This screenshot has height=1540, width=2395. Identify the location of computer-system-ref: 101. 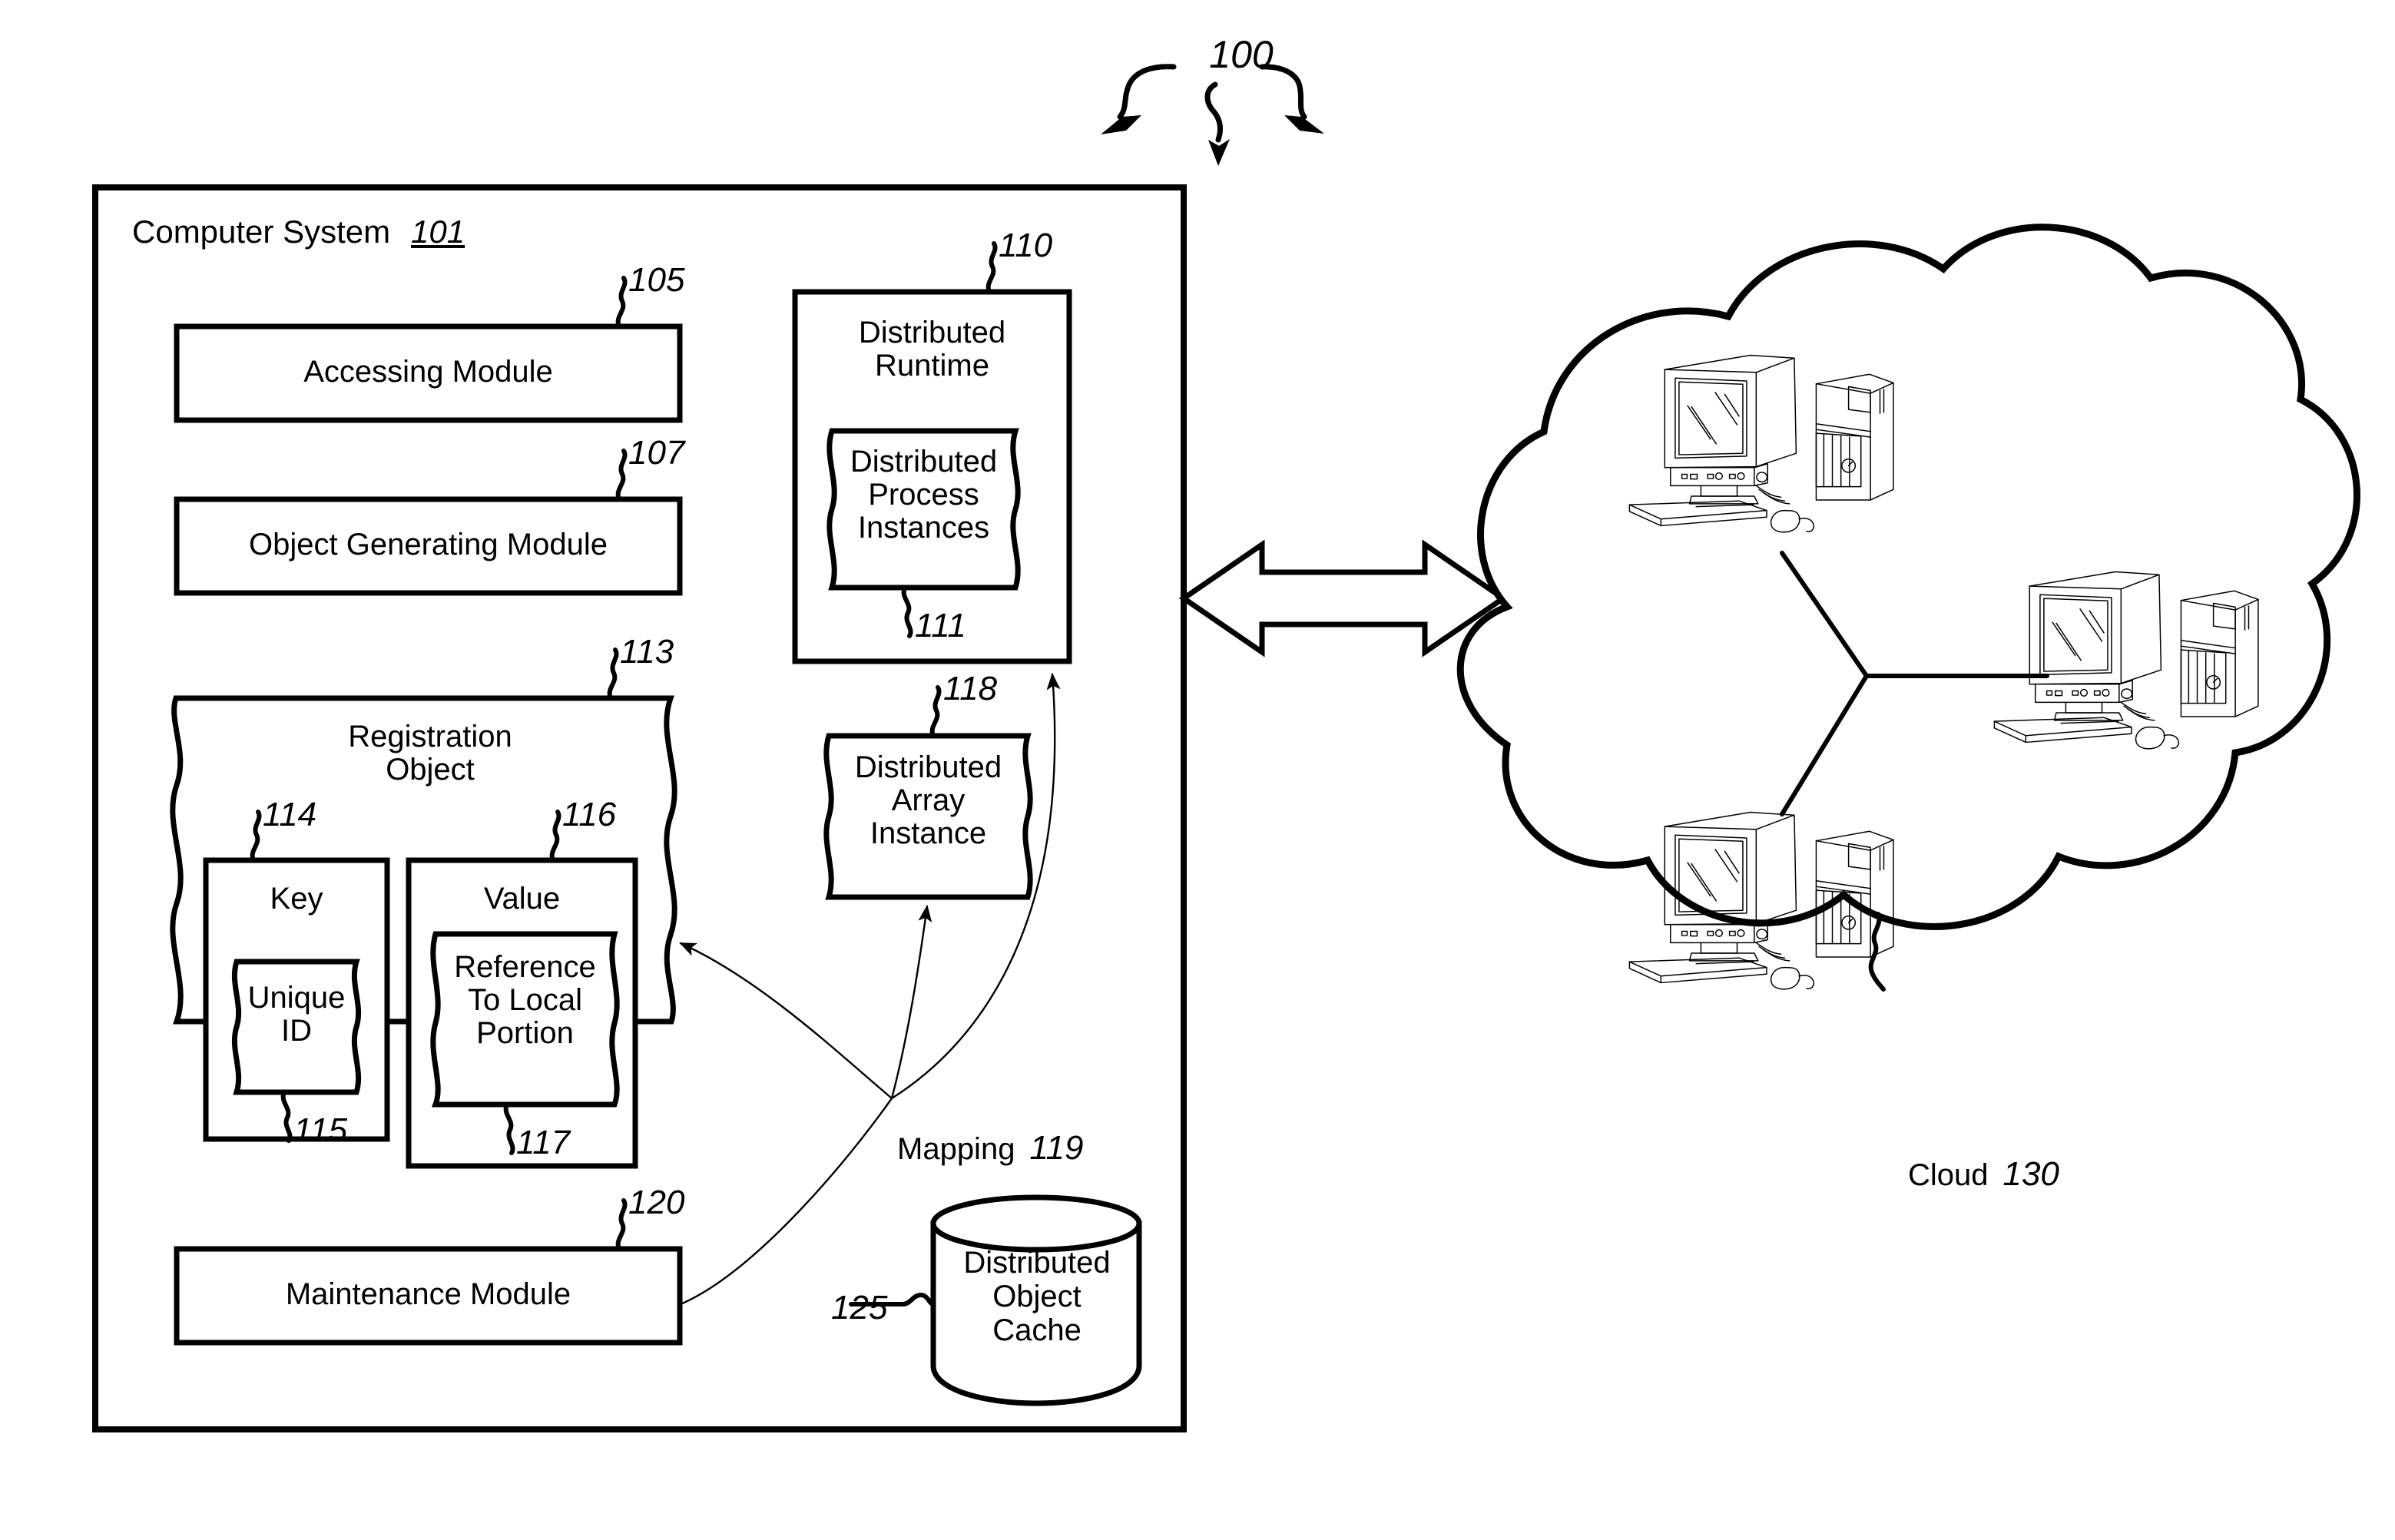
(438, 232).